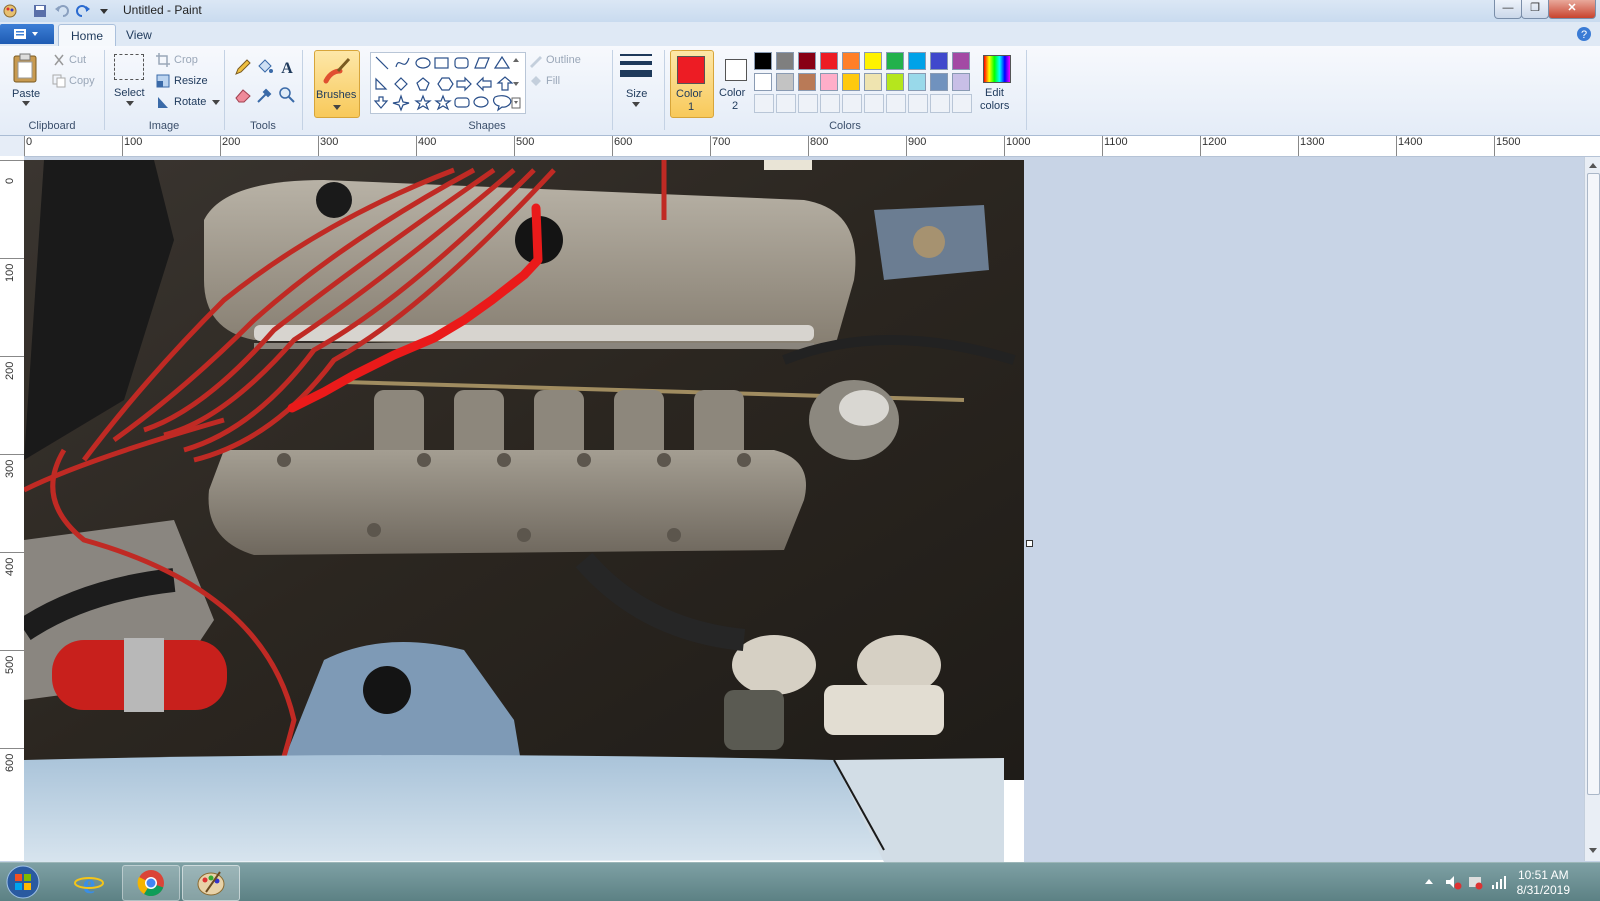 The width and height of the screenshot is (1600, 901). Describe the element at coordinates (1475, 882) in the screenshot. I see `action-center-icon` at that location.